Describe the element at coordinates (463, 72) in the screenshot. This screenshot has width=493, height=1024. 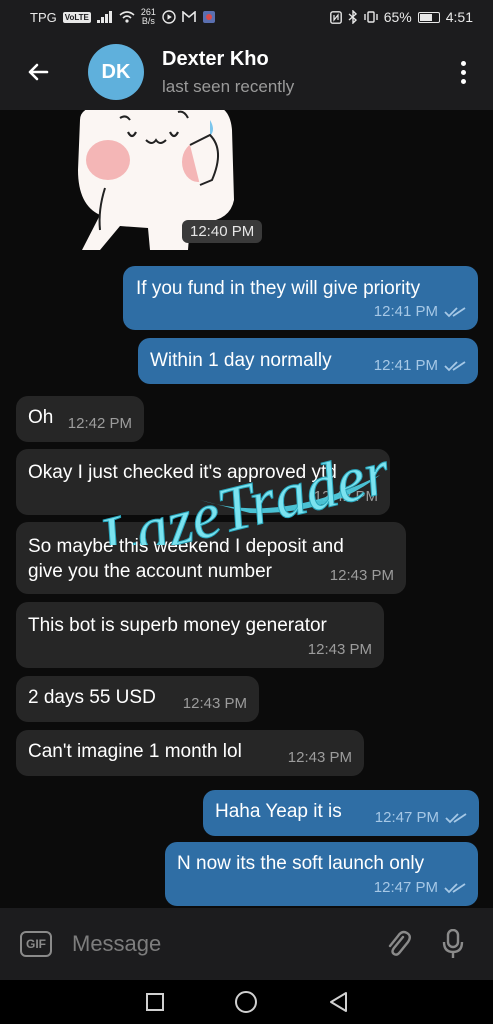
I see `more-options-button` at that location.